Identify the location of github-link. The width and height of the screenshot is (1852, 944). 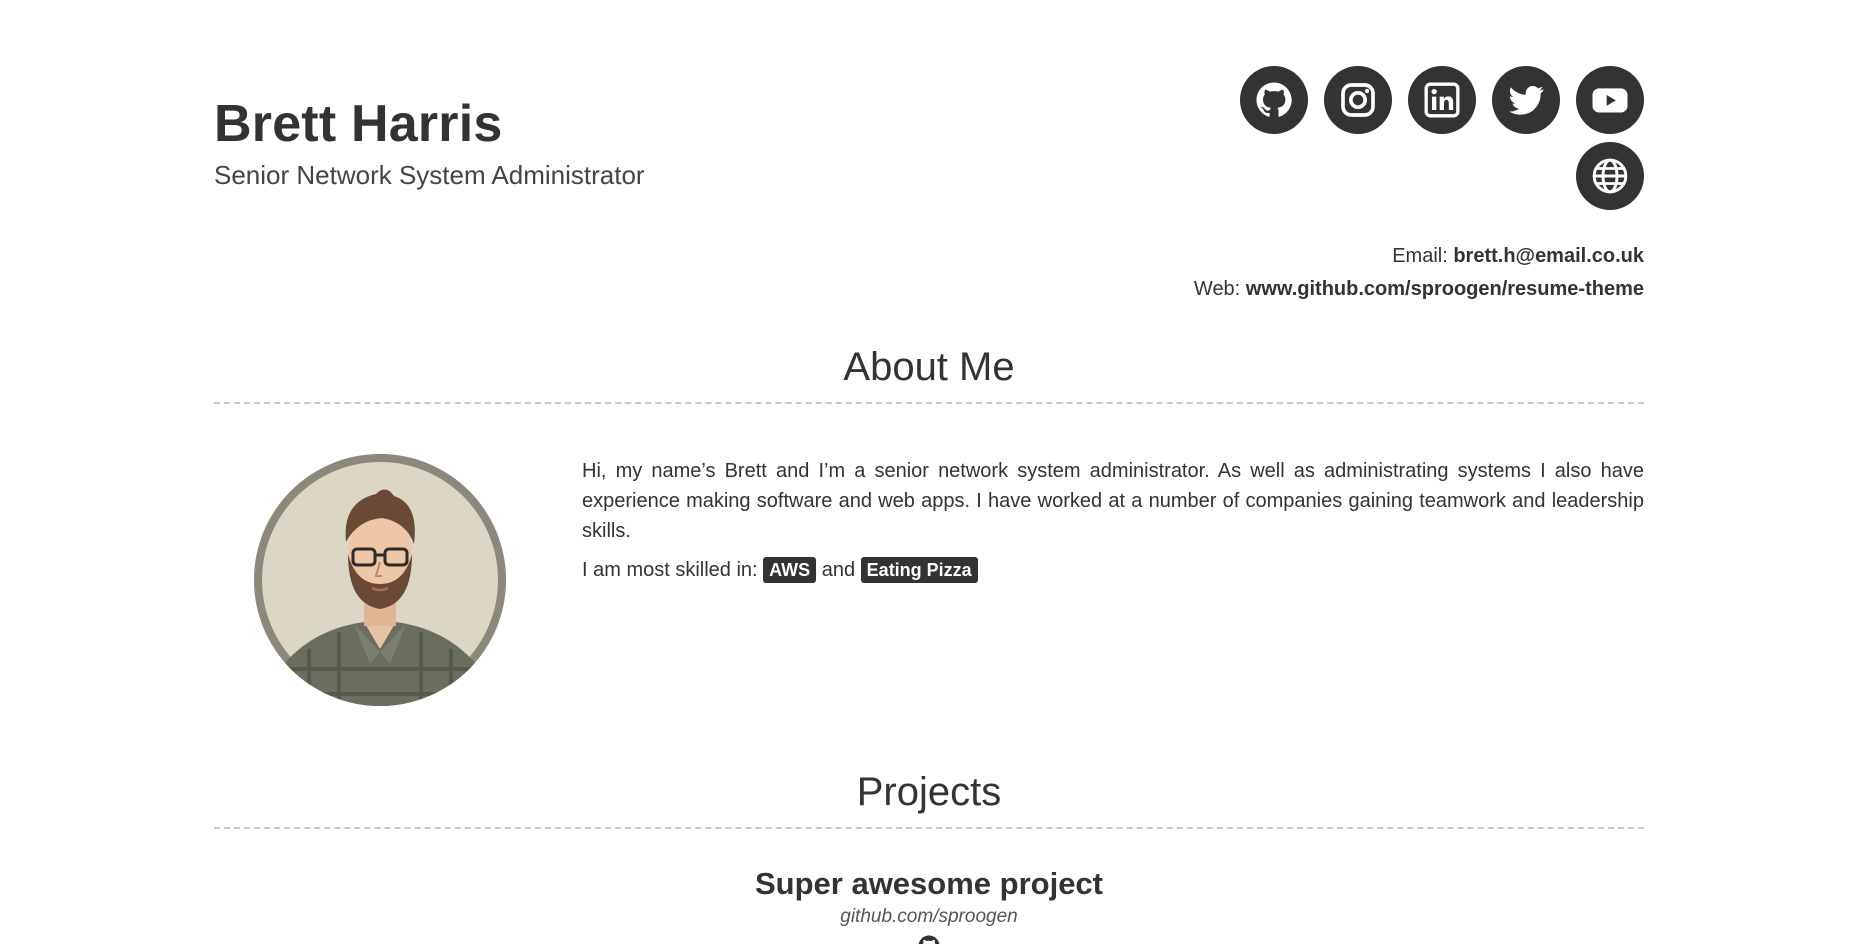
(1274, 100).